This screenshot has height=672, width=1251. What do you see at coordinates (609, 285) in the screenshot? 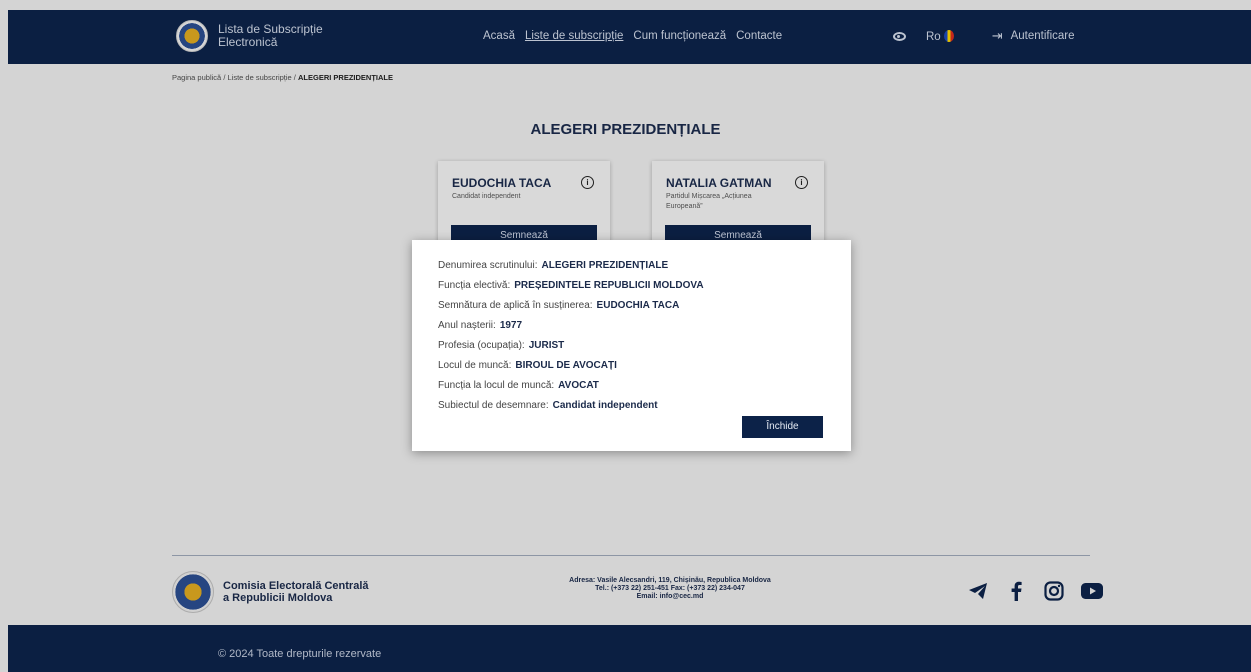
I see `detail-value: PREȘEDINTELE REPUBLICII MOLDOVA` at bounding box center [609, 285].